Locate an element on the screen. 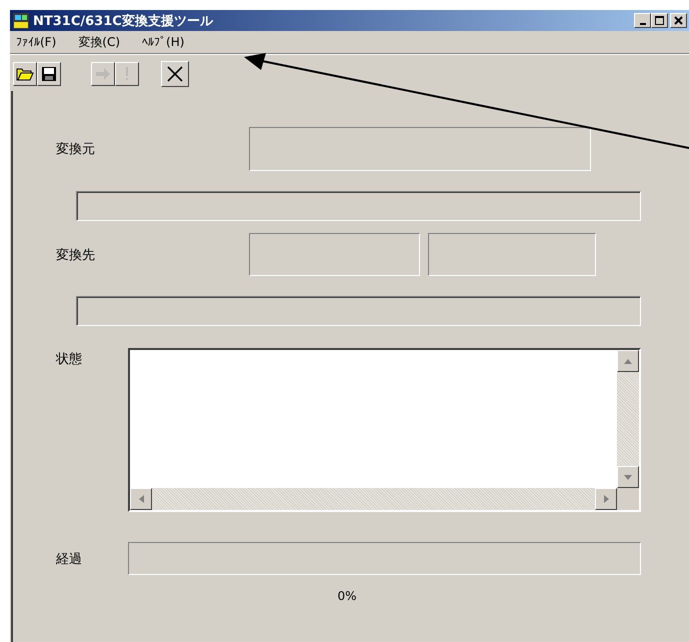 The width and height of the screenshot is (689, 642). scroll-down-icon is located at coordinates (628, 477).